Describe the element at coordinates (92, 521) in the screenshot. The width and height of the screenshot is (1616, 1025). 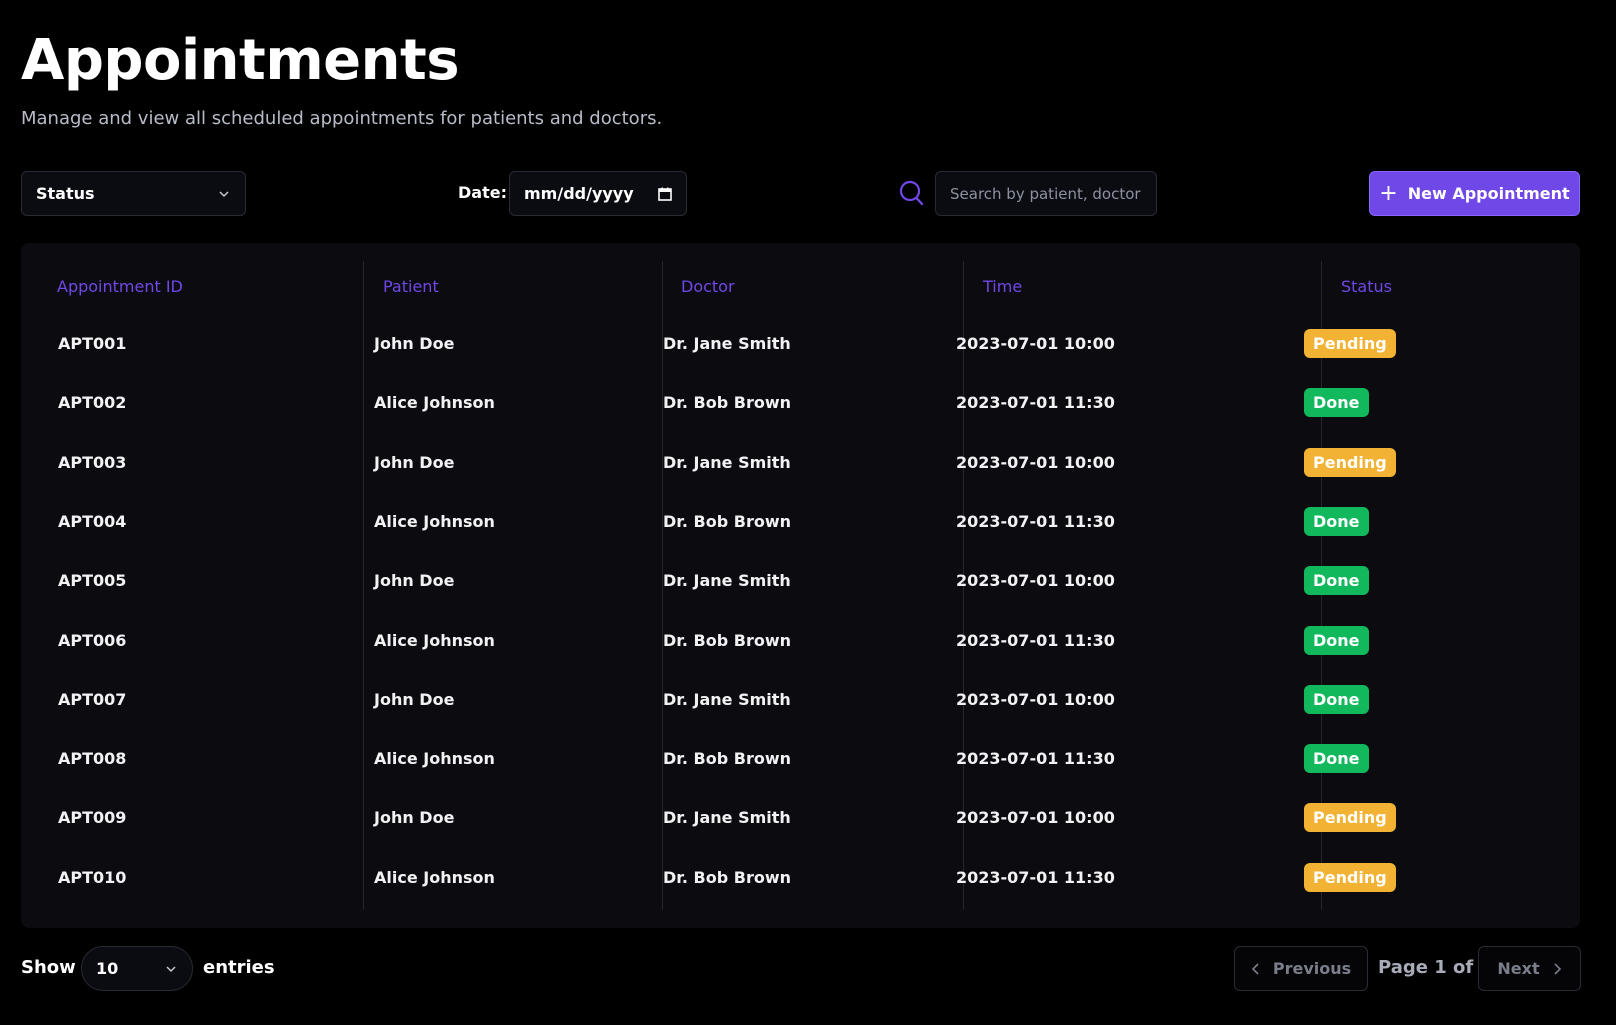
I see `table-cell-appointment-id: APT004` at that location.